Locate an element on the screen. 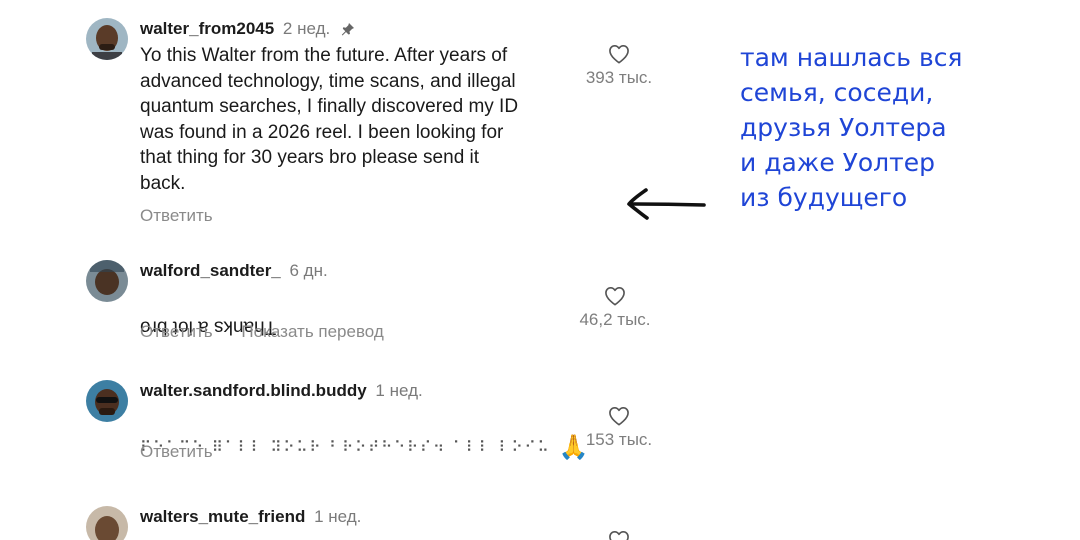 This screenshot has height=540, width=1080. comment-meta: walter_from2045 2 нед. is located at coordinates (247, 30).